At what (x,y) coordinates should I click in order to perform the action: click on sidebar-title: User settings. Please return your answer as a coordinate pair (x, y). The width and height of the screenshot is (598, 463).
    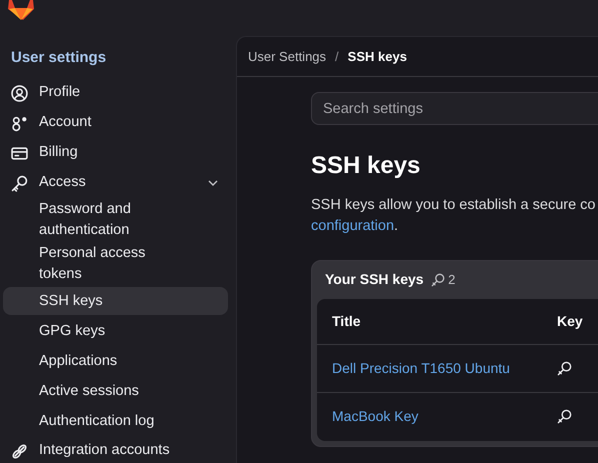
    Looking at the image, I should click on (59, 58).